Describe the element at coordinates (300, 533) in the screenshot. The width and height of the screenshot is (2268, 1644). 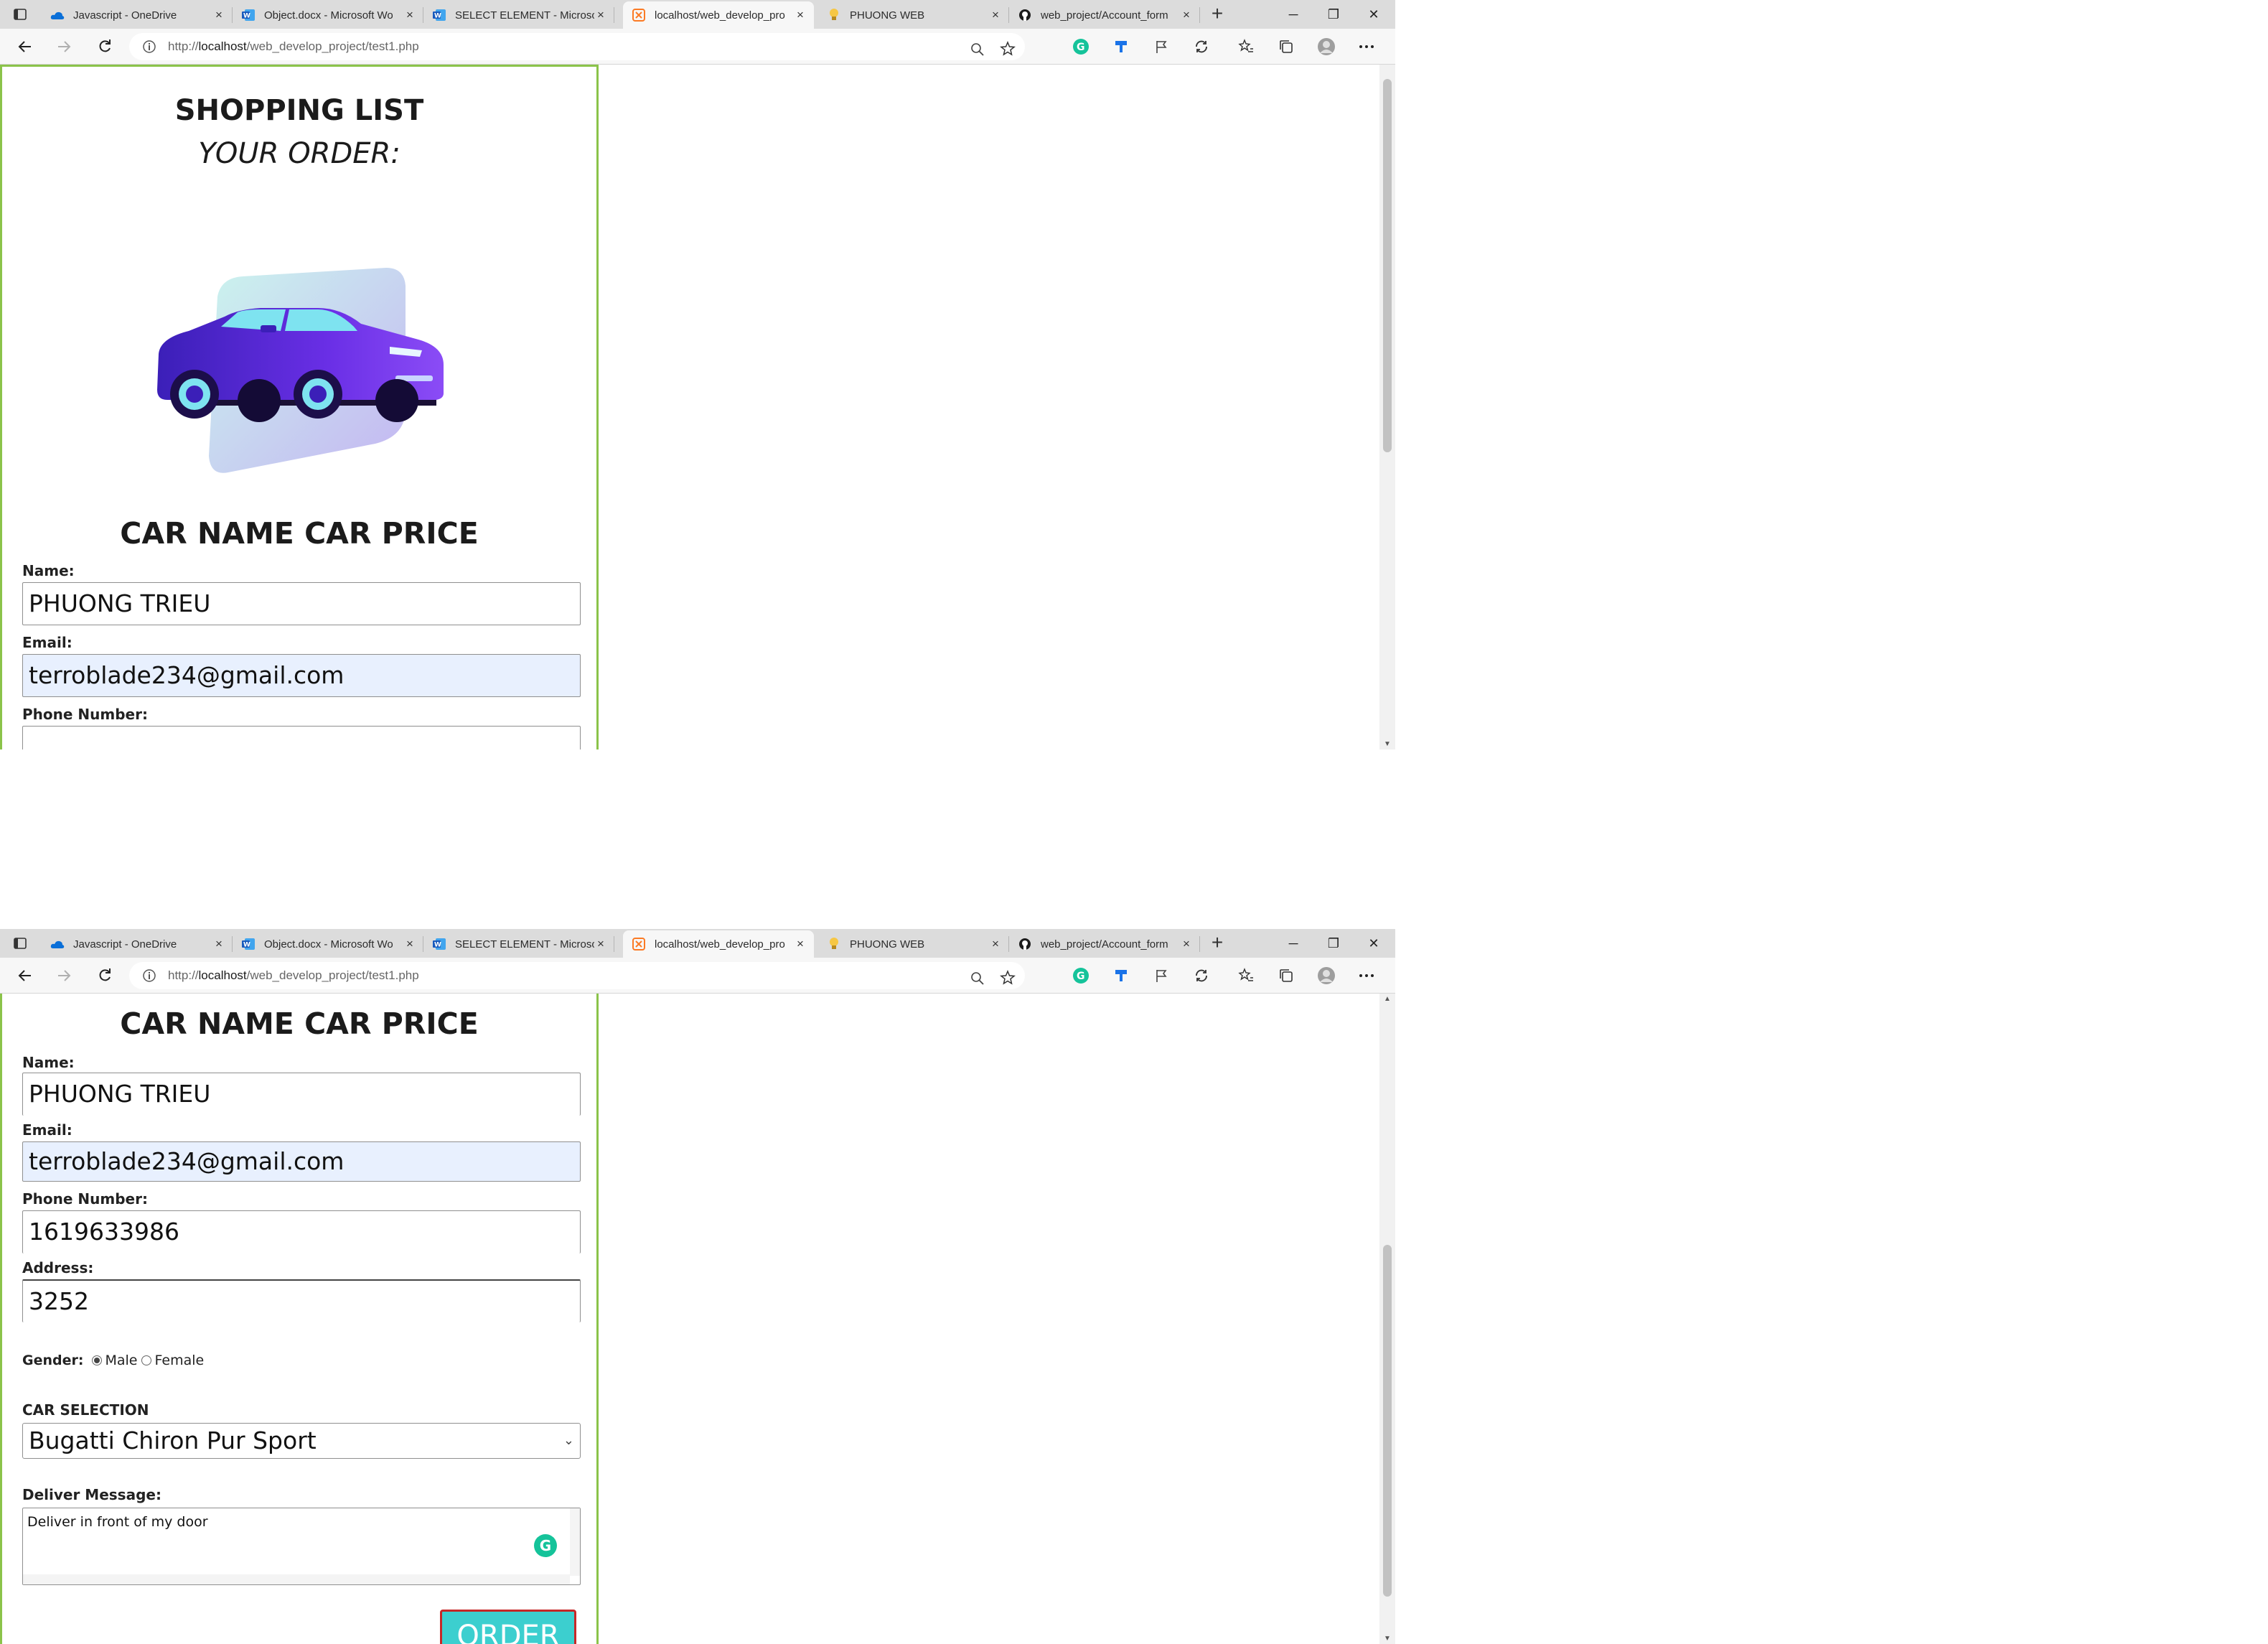
I see `car-name-price-heading: CAR NAME CAR PRICE` at that location.